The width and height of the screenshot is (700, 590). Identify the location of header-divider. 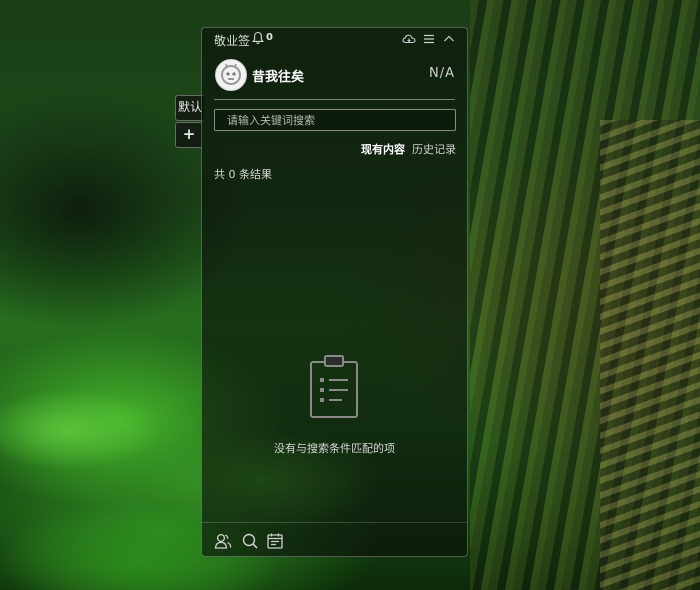
(334, 99).